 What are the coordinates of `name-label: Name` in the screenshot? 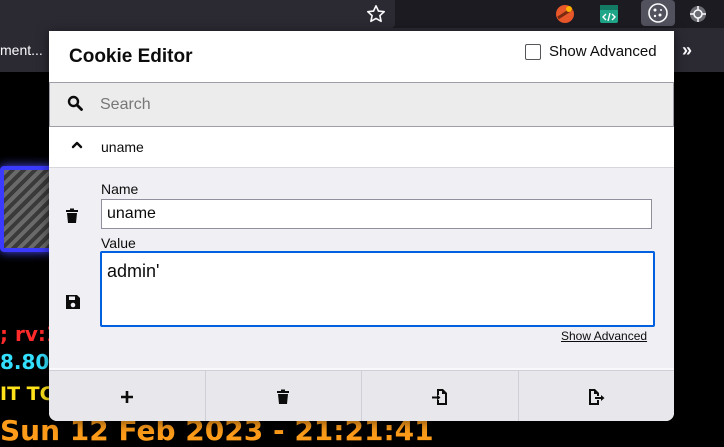 It's located at (120, 189).